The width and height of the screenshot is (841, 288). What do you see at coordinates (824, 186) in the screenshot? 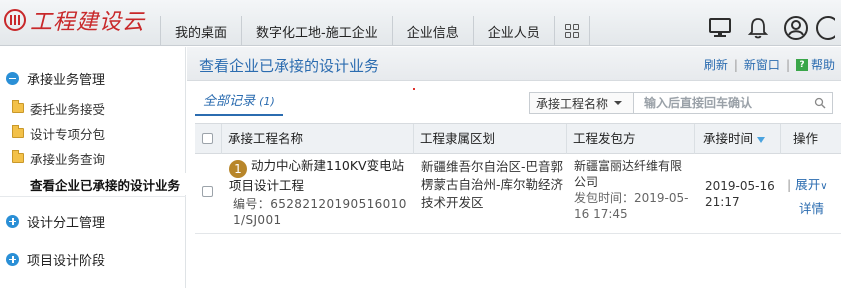
I see `chevron-down-icon: ∨` at bounding box center [824, 186].